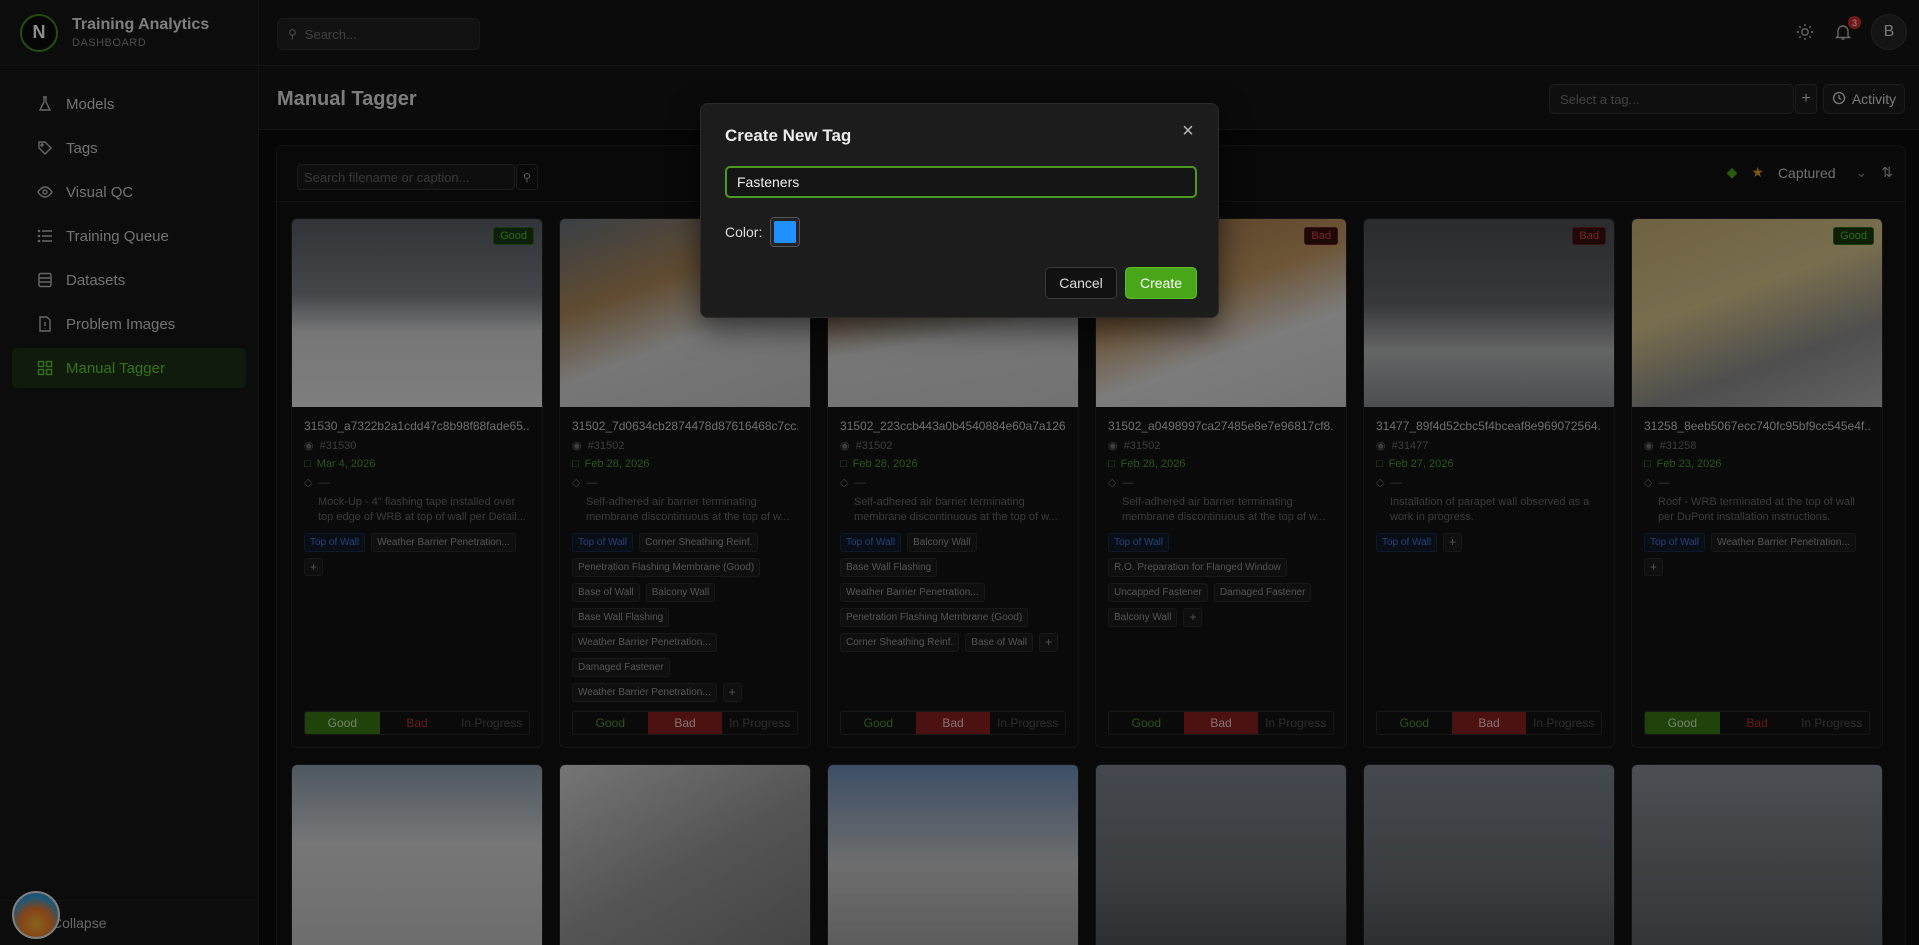  Describe the element at coordinates (959, 210) in the screenshot. I see `create-tag-modal: Create New Tag × Color: Cancel Create` at that location.